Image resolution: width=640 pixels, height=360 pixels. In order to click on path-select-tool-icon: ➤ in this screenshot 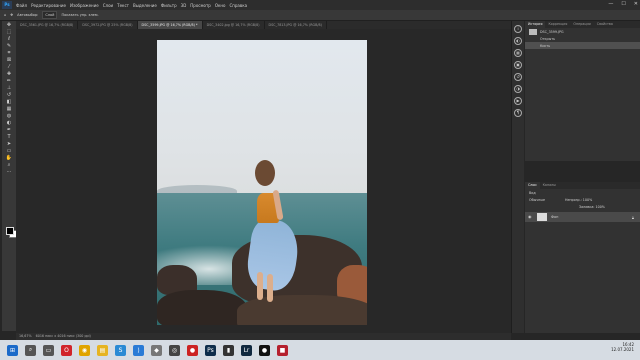, I will do `click(9, 143)`.